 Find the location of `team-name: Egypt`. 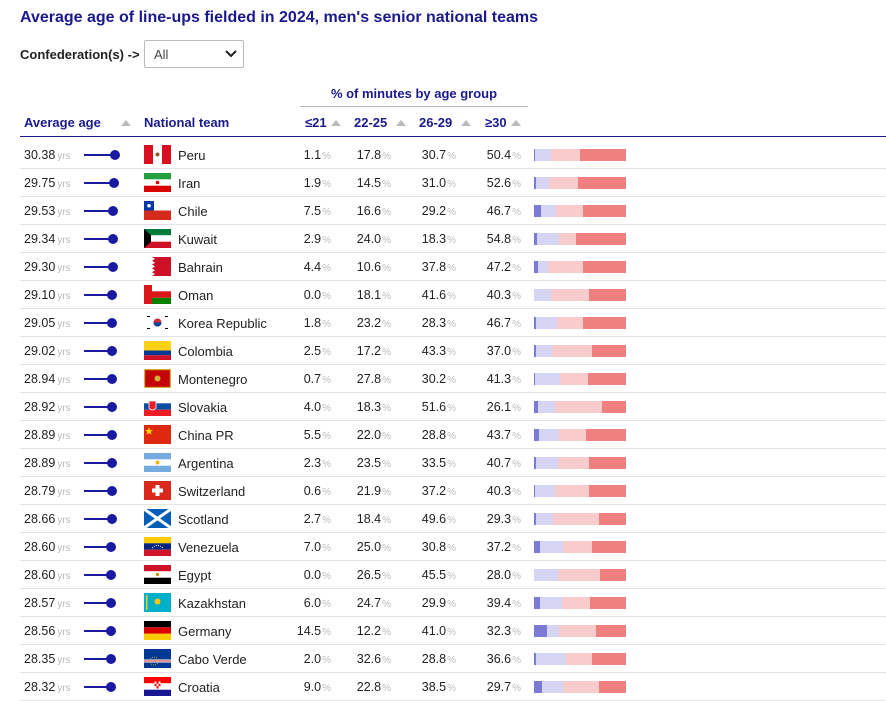

team-name: Egypt is located at coordinates (195, 575).